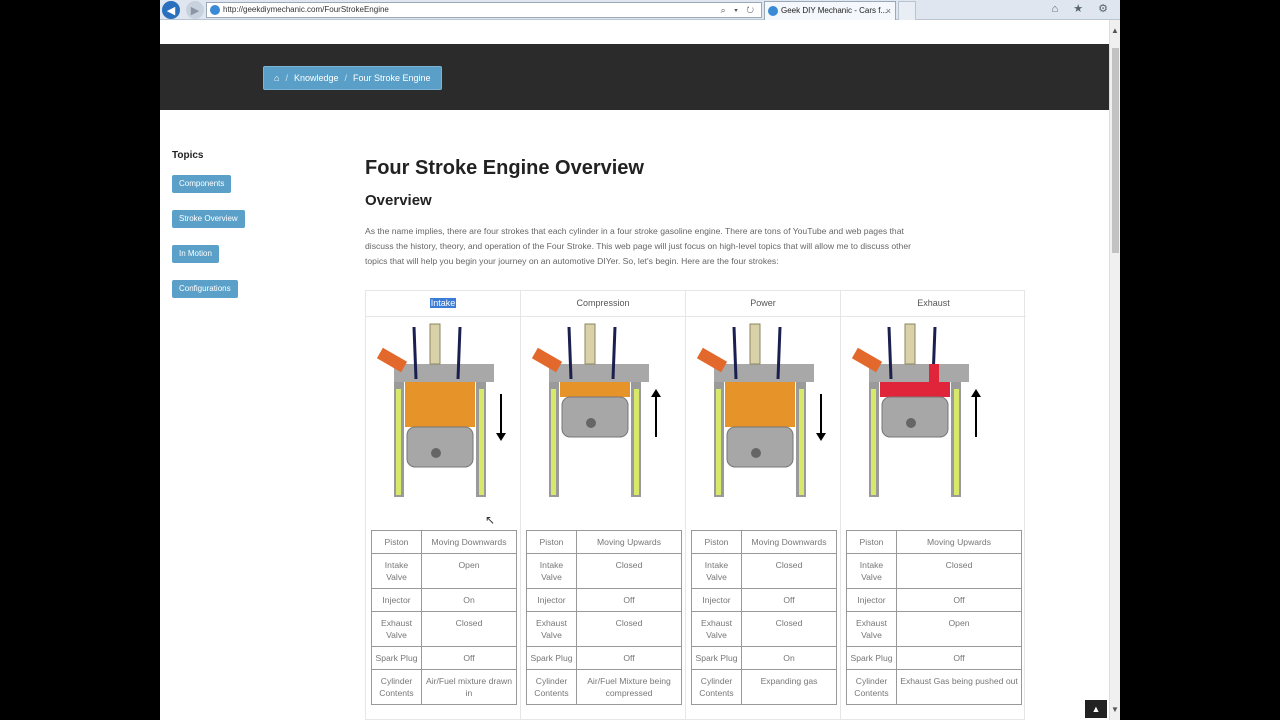  What do you see at coordinates (1083, 8) in the screenshot?
I see `browser-tools-icons: ⌂ ★ ⚙` at bounding box center [1083, 8].